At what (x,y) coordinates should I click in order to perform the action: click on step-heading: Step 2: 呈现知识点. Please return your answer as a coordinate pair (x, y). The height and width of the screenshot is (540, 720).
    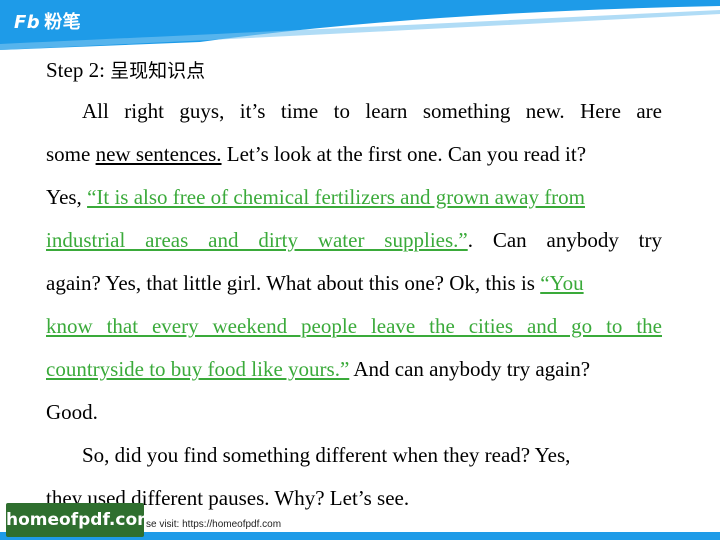
    Looking at the image, I should click on (125, 69).